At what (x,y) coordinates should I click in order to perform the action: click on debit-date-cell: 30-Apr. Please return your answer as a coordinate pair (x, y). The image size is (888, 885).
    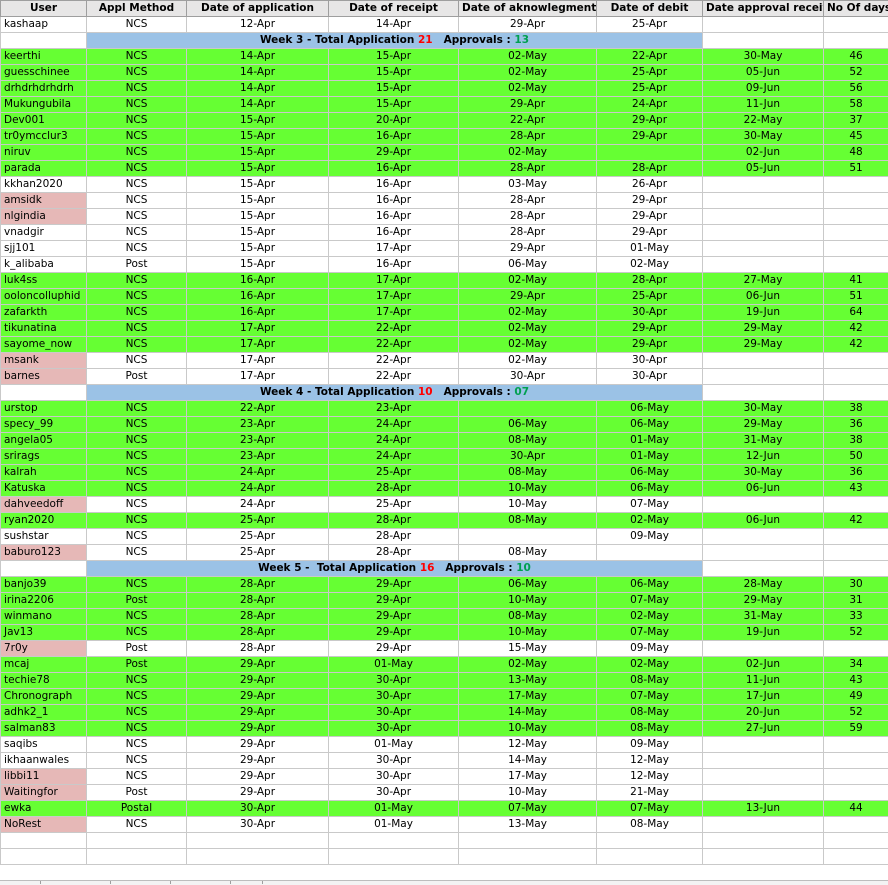
    Looking at the image, I should click on (650, 377).